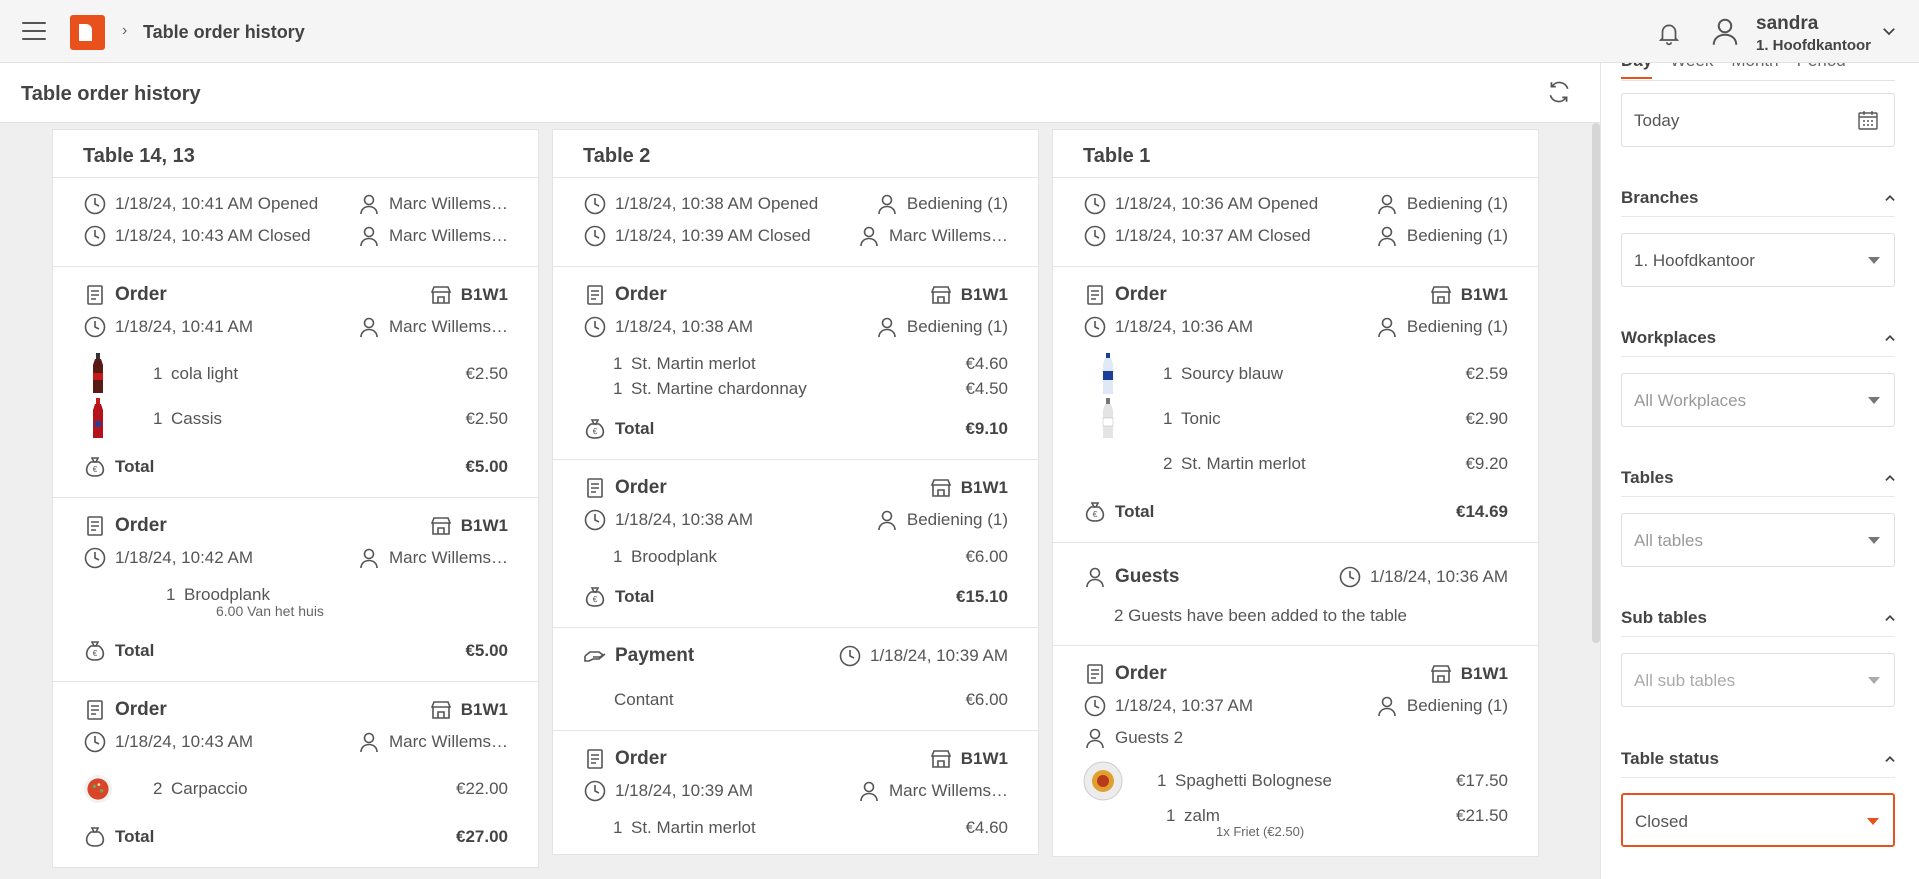  I want to click on guests-time: 1/18/24, 10:36 AM, so click(1439, 576).